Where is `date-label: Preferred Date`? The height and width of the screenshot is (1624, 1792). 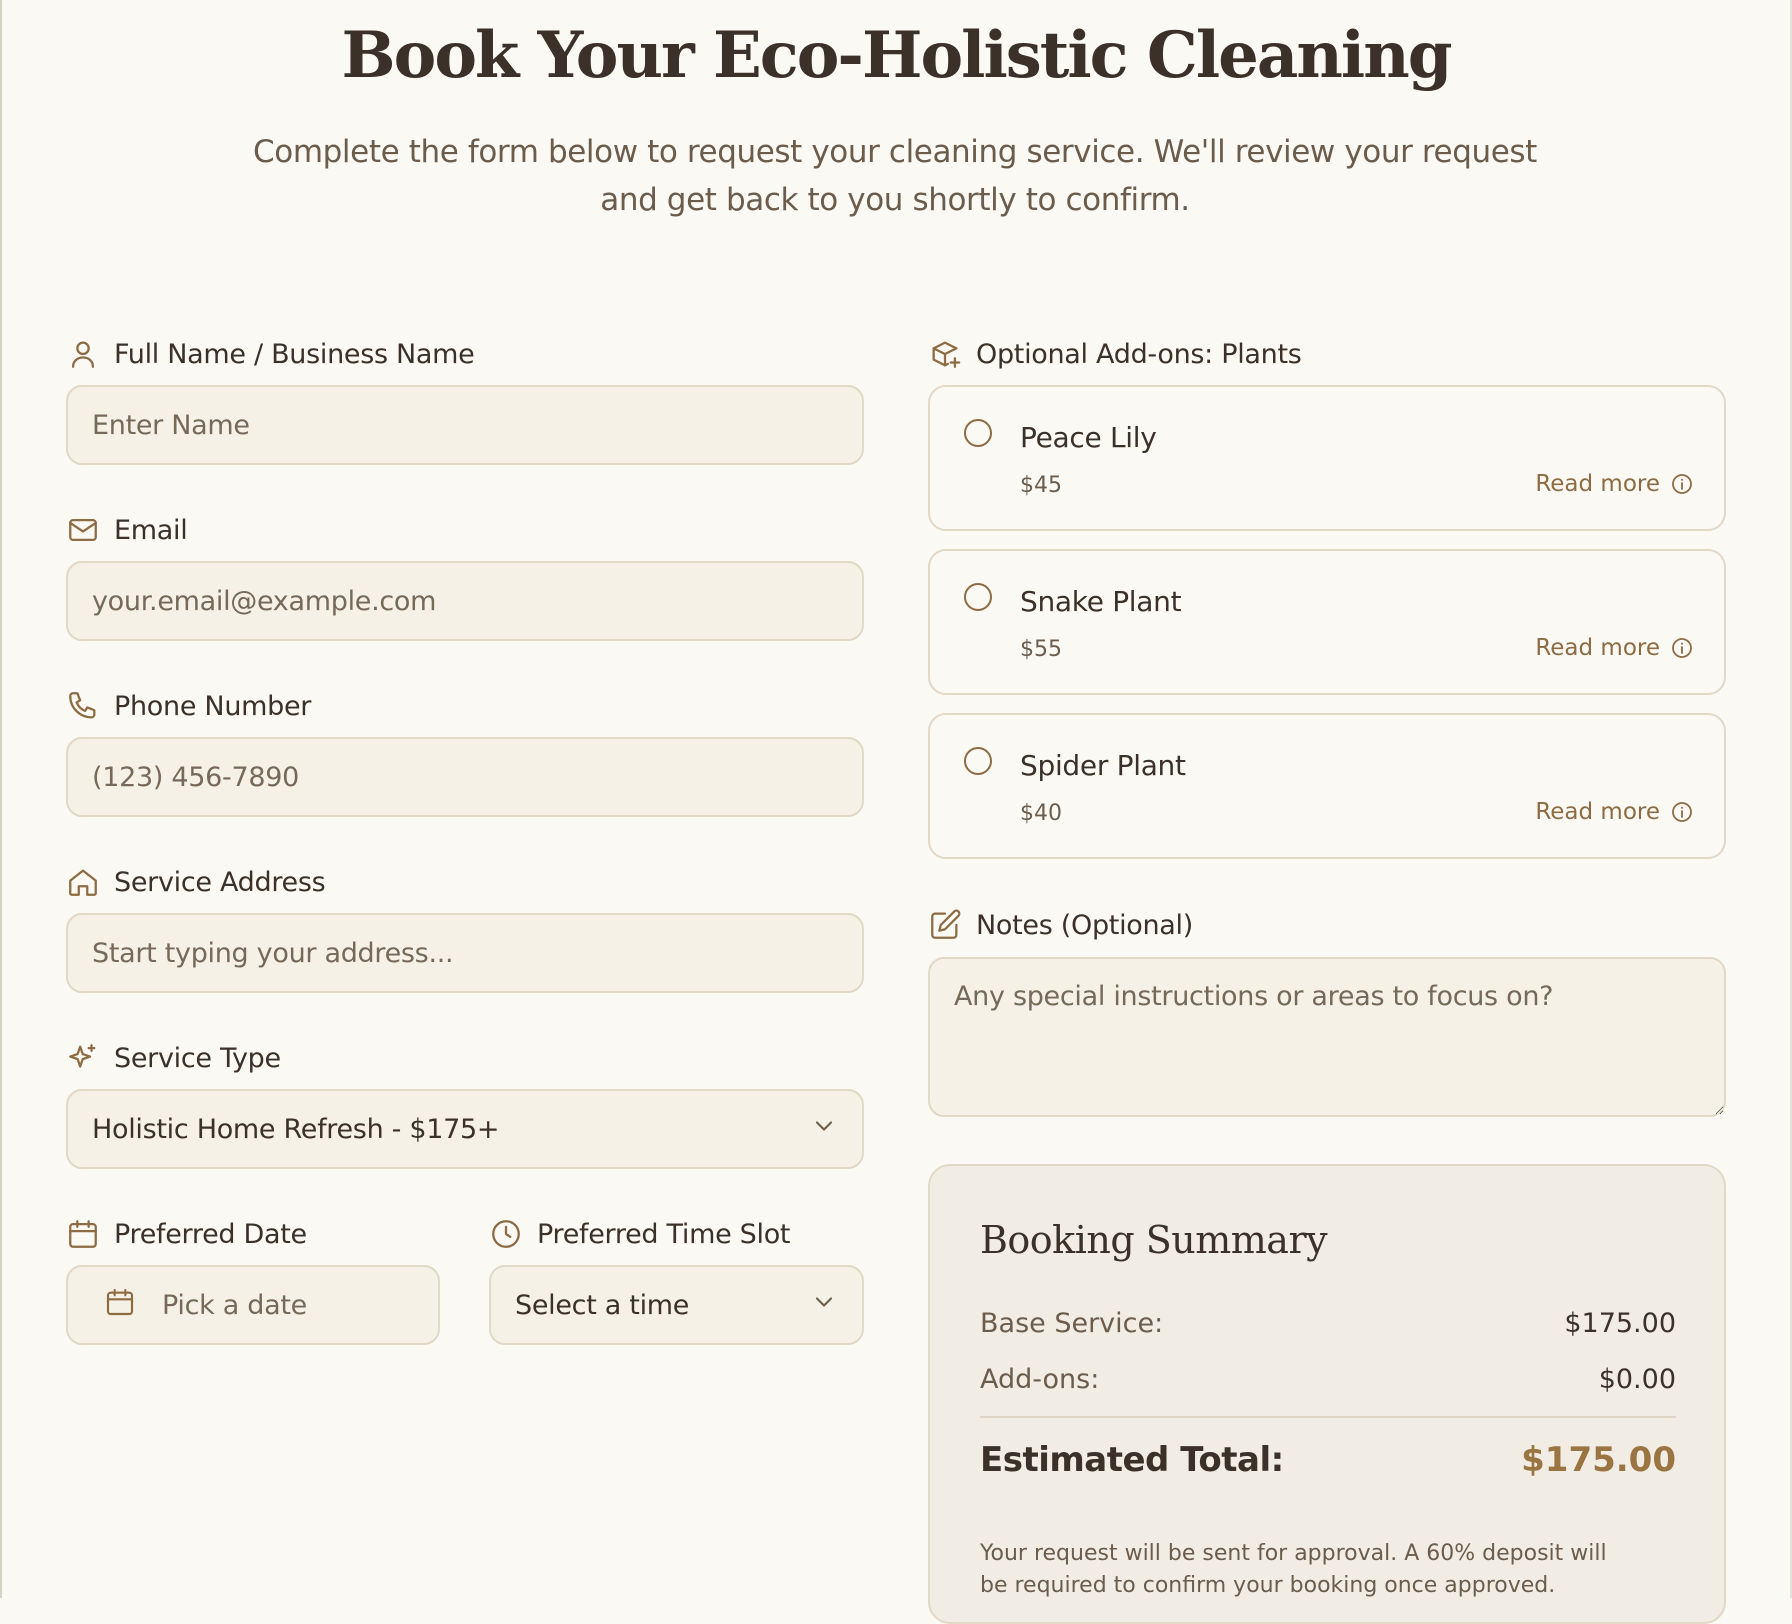 date-label: Preferred Date is located at coordinates (186, 1234).